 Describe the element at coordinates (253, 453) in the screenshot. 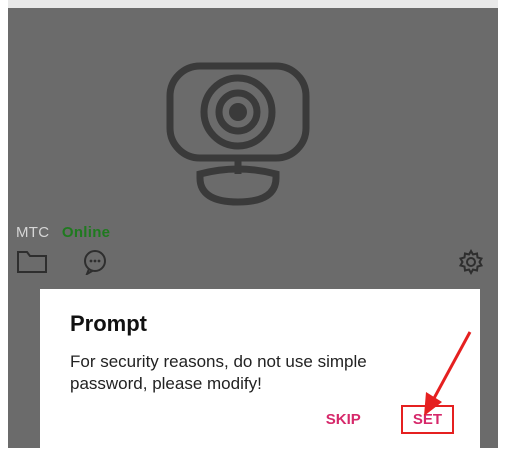

I see `bottom-edge` at that location.